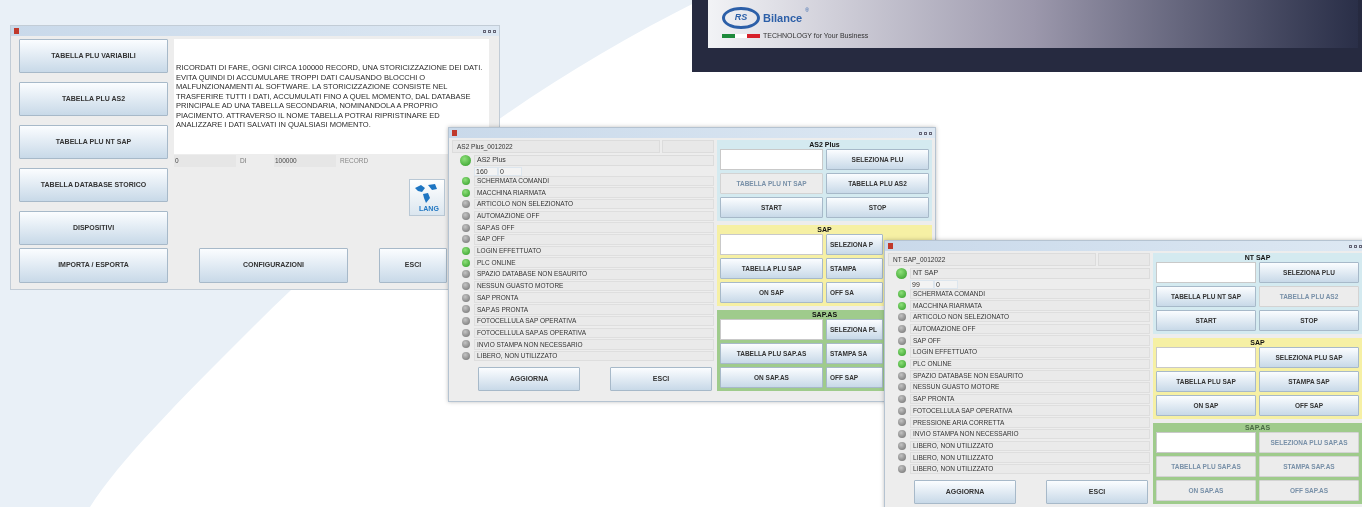 This screenshot has height=507, width=1362. Describe the element at coordinates (741, 36) in the screenshot. I see `flag-stripe-icon` at that location.